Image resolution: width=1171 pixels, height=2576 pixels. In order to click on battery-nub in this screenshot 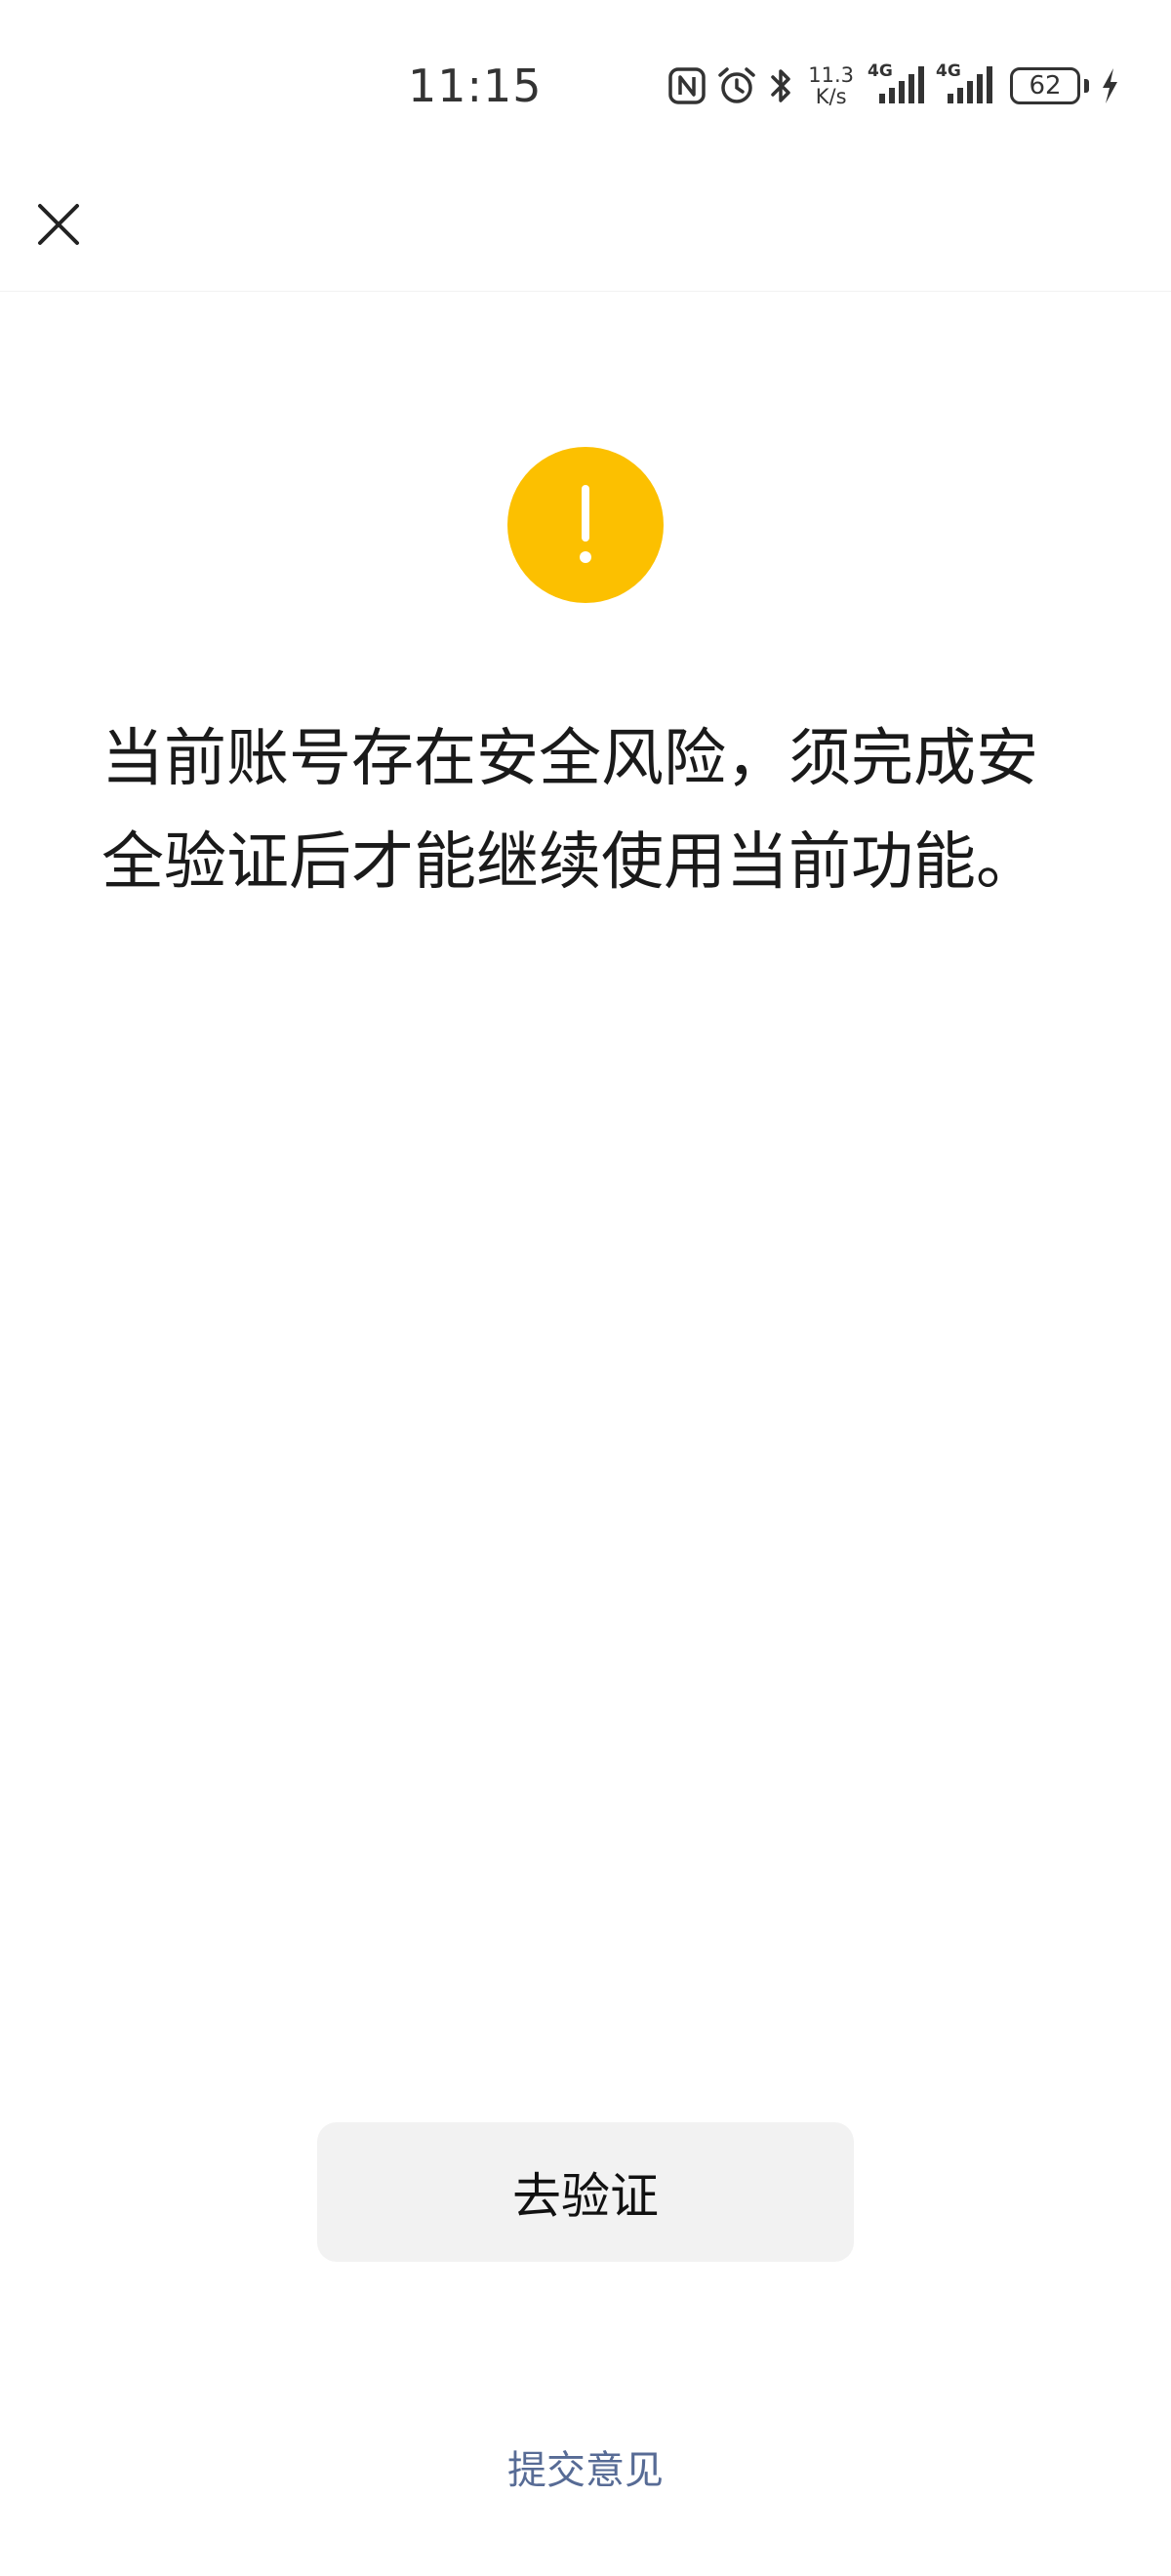, I will do `click(1086, 86)`.